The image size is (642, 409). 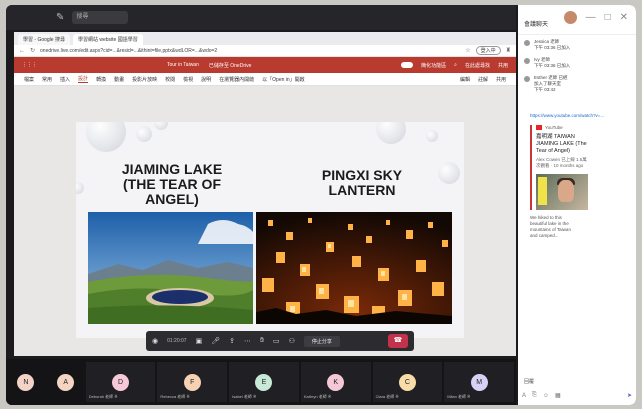 I want to click on share-tray-icon: ⇪, so click(x=232, y=341).